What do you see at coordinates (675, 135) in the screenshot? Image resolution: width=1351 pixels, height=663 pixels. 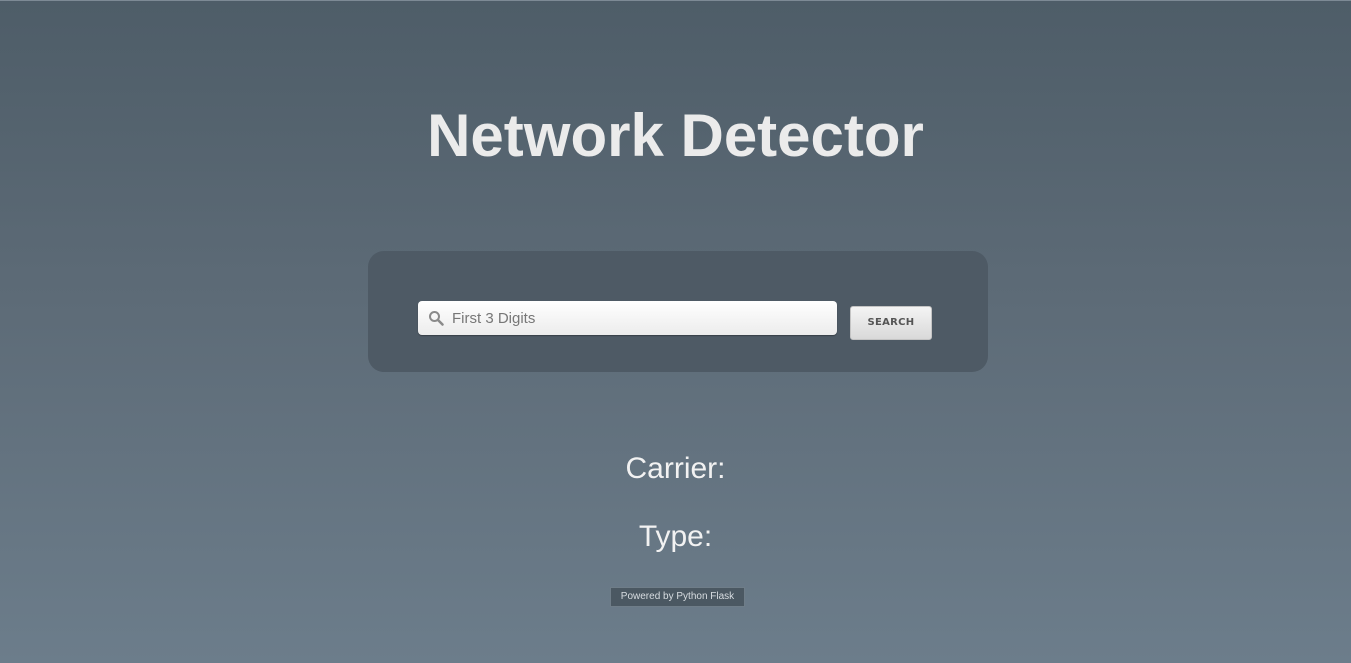 I see `page-title: Network Detector` at bounding box center [675, 135].